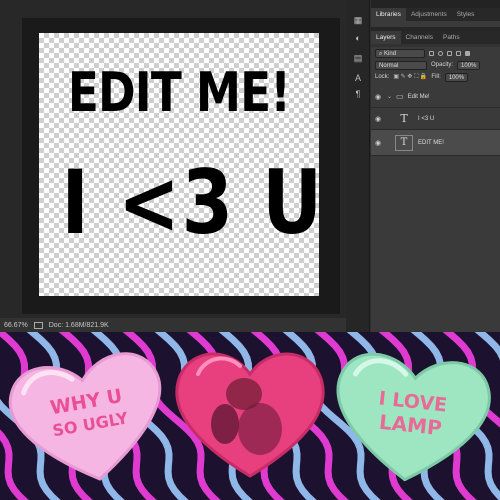  I want to click on tab-libraries: Libraries, so click(388, 14).